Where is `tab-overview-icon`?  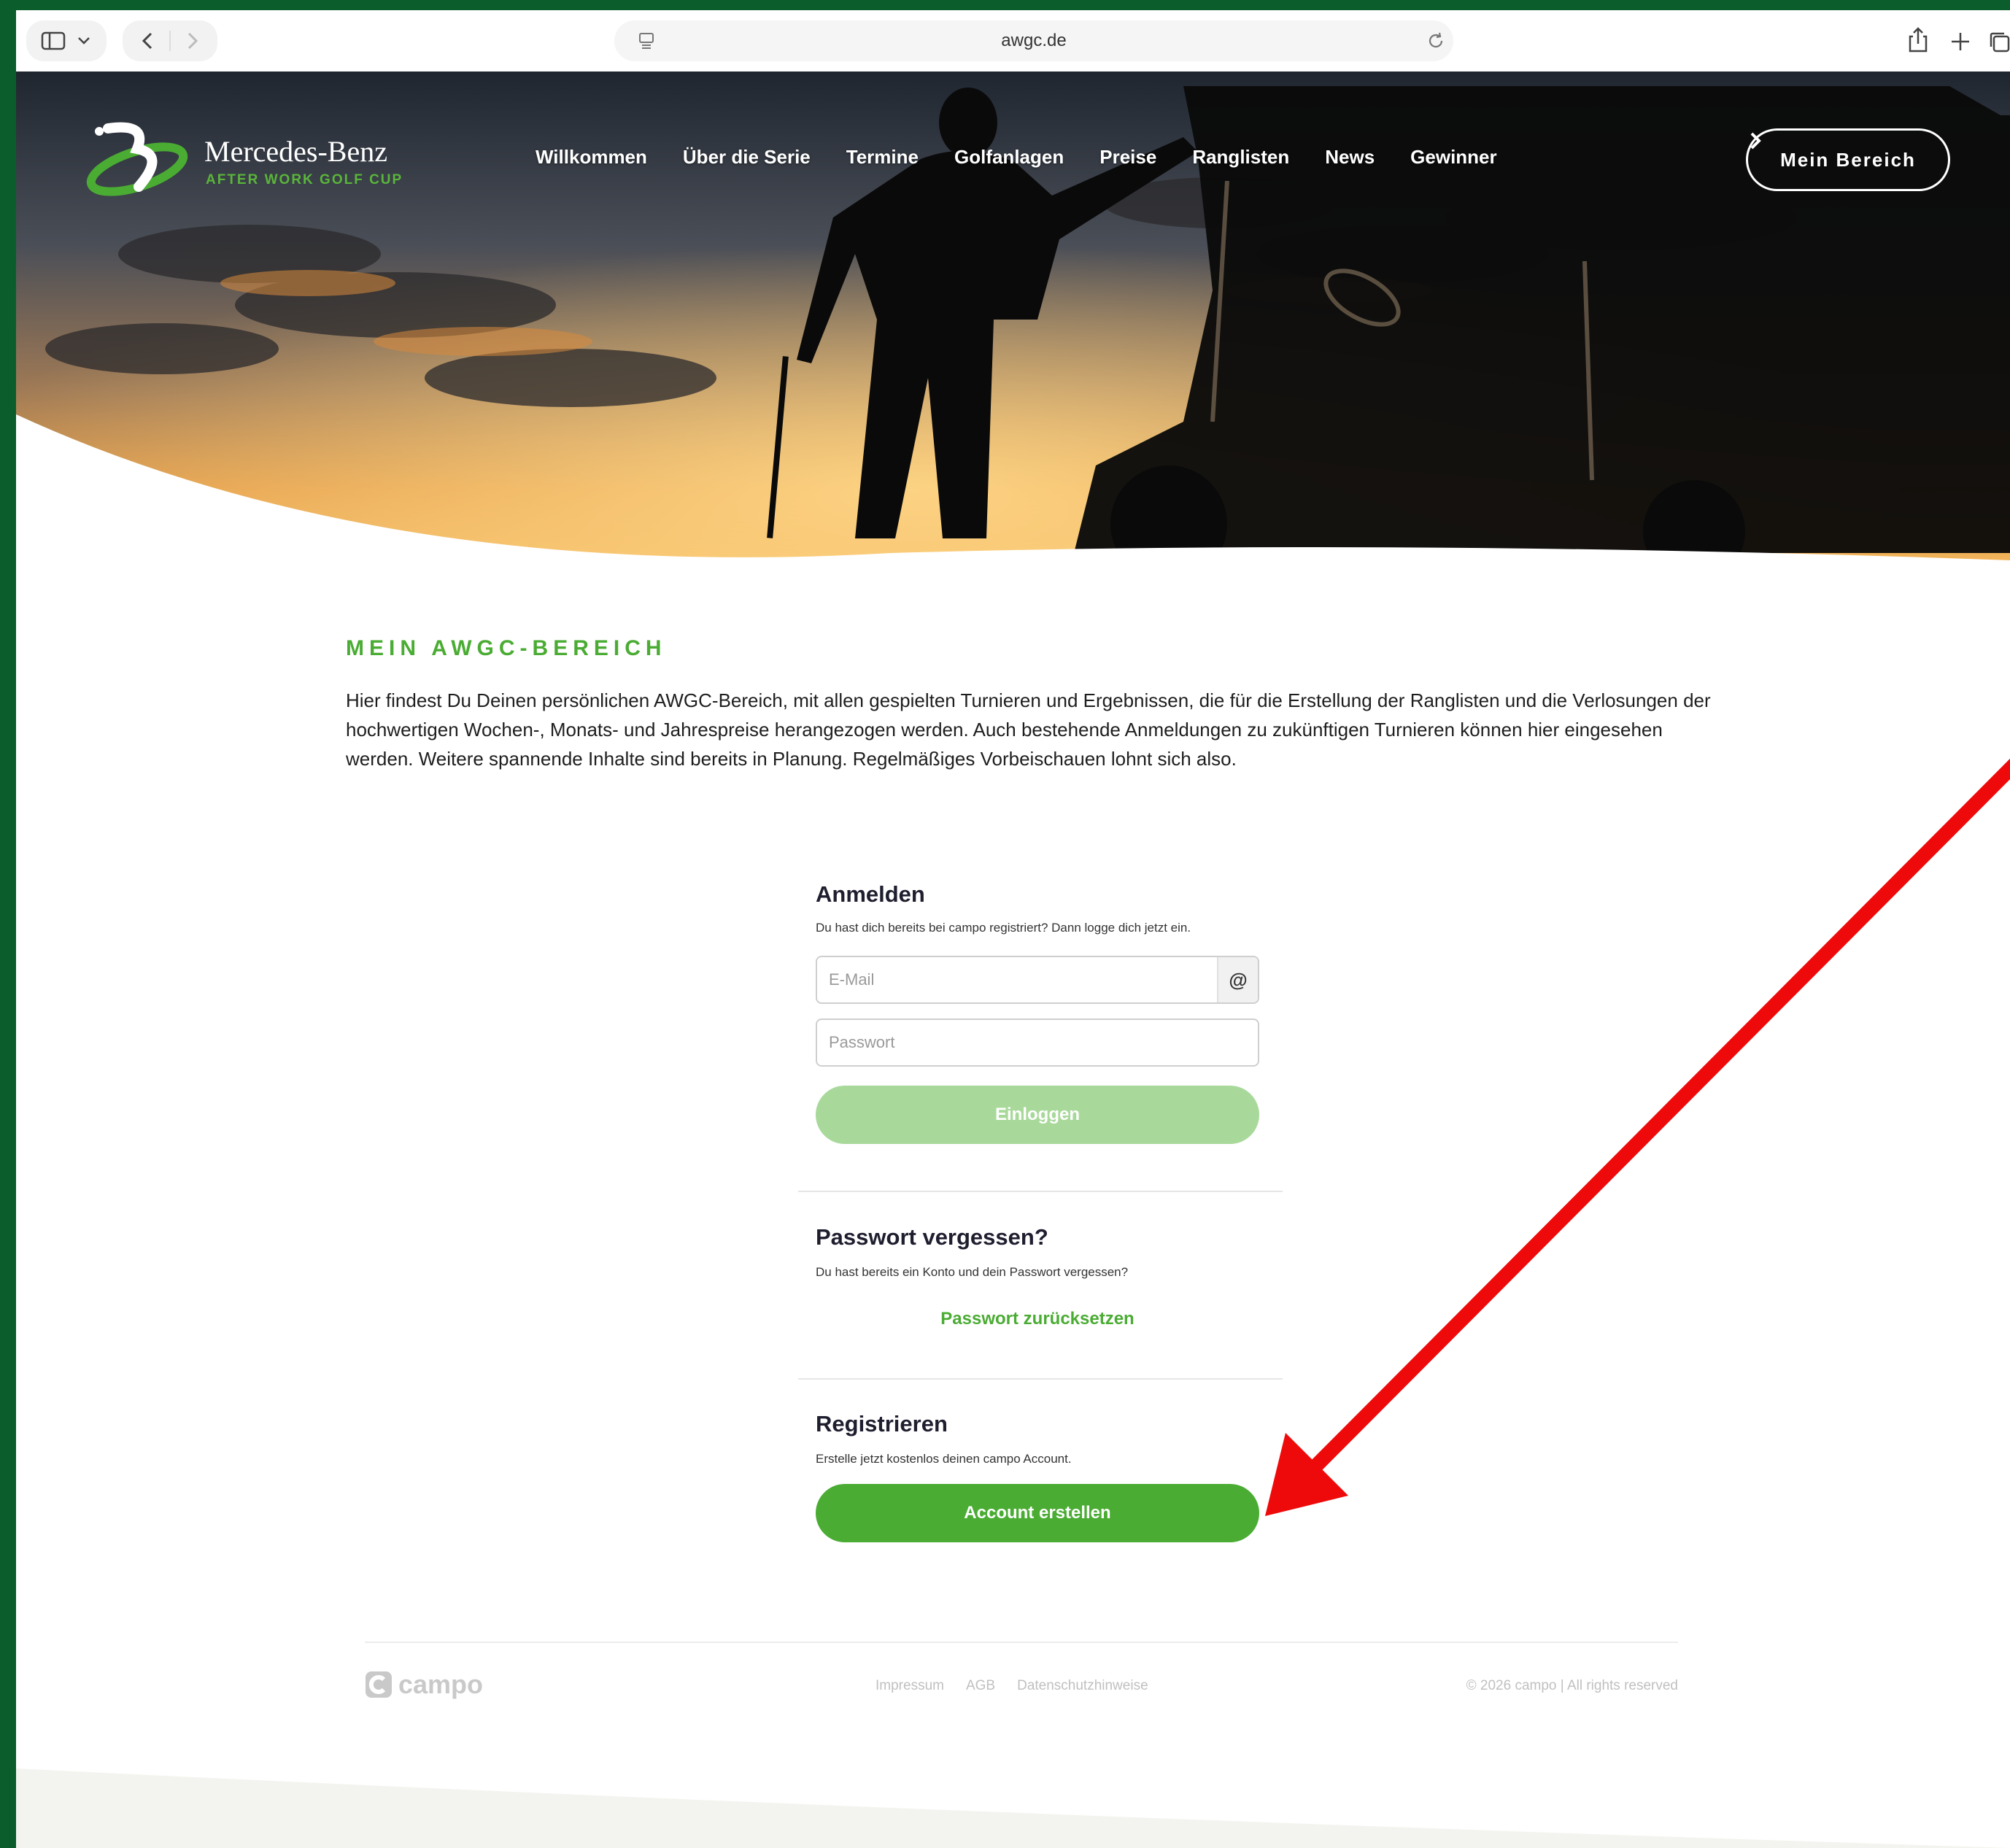 tab-overview-icon is located at coordinates (1999, 42).